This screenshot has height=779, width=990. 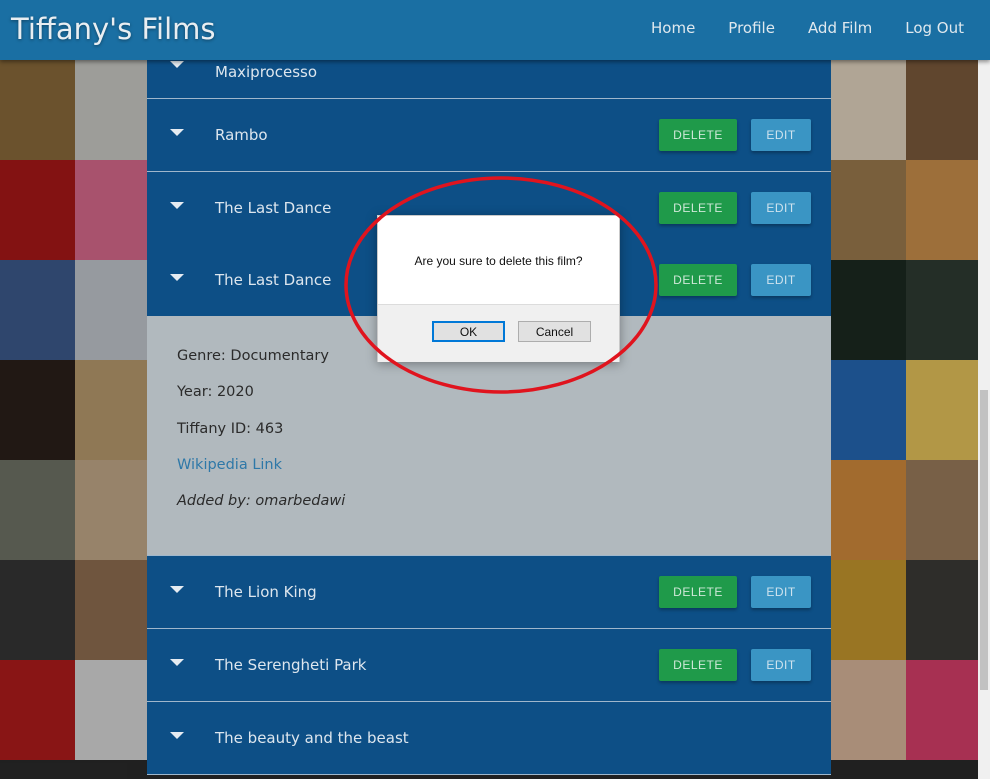 What do you see at coordinates (241, 135) in the screenshot?
I see `film-title: Rambo` at bounding box center [241, 135].